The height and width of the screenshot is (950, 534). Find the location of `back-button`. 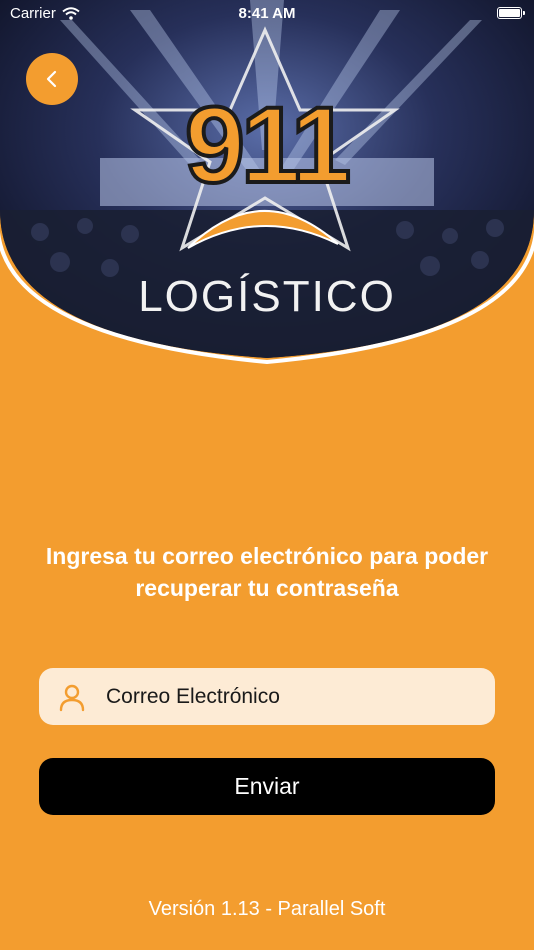

back-button is located at coordinates (52, 79).